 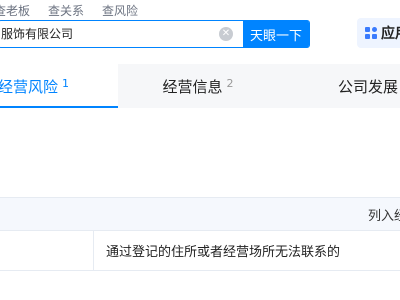 What do you see at coordinates (276, 34) in the screenshot?
I see `search-button: 天眼一下` at bounding box center [276, 34].